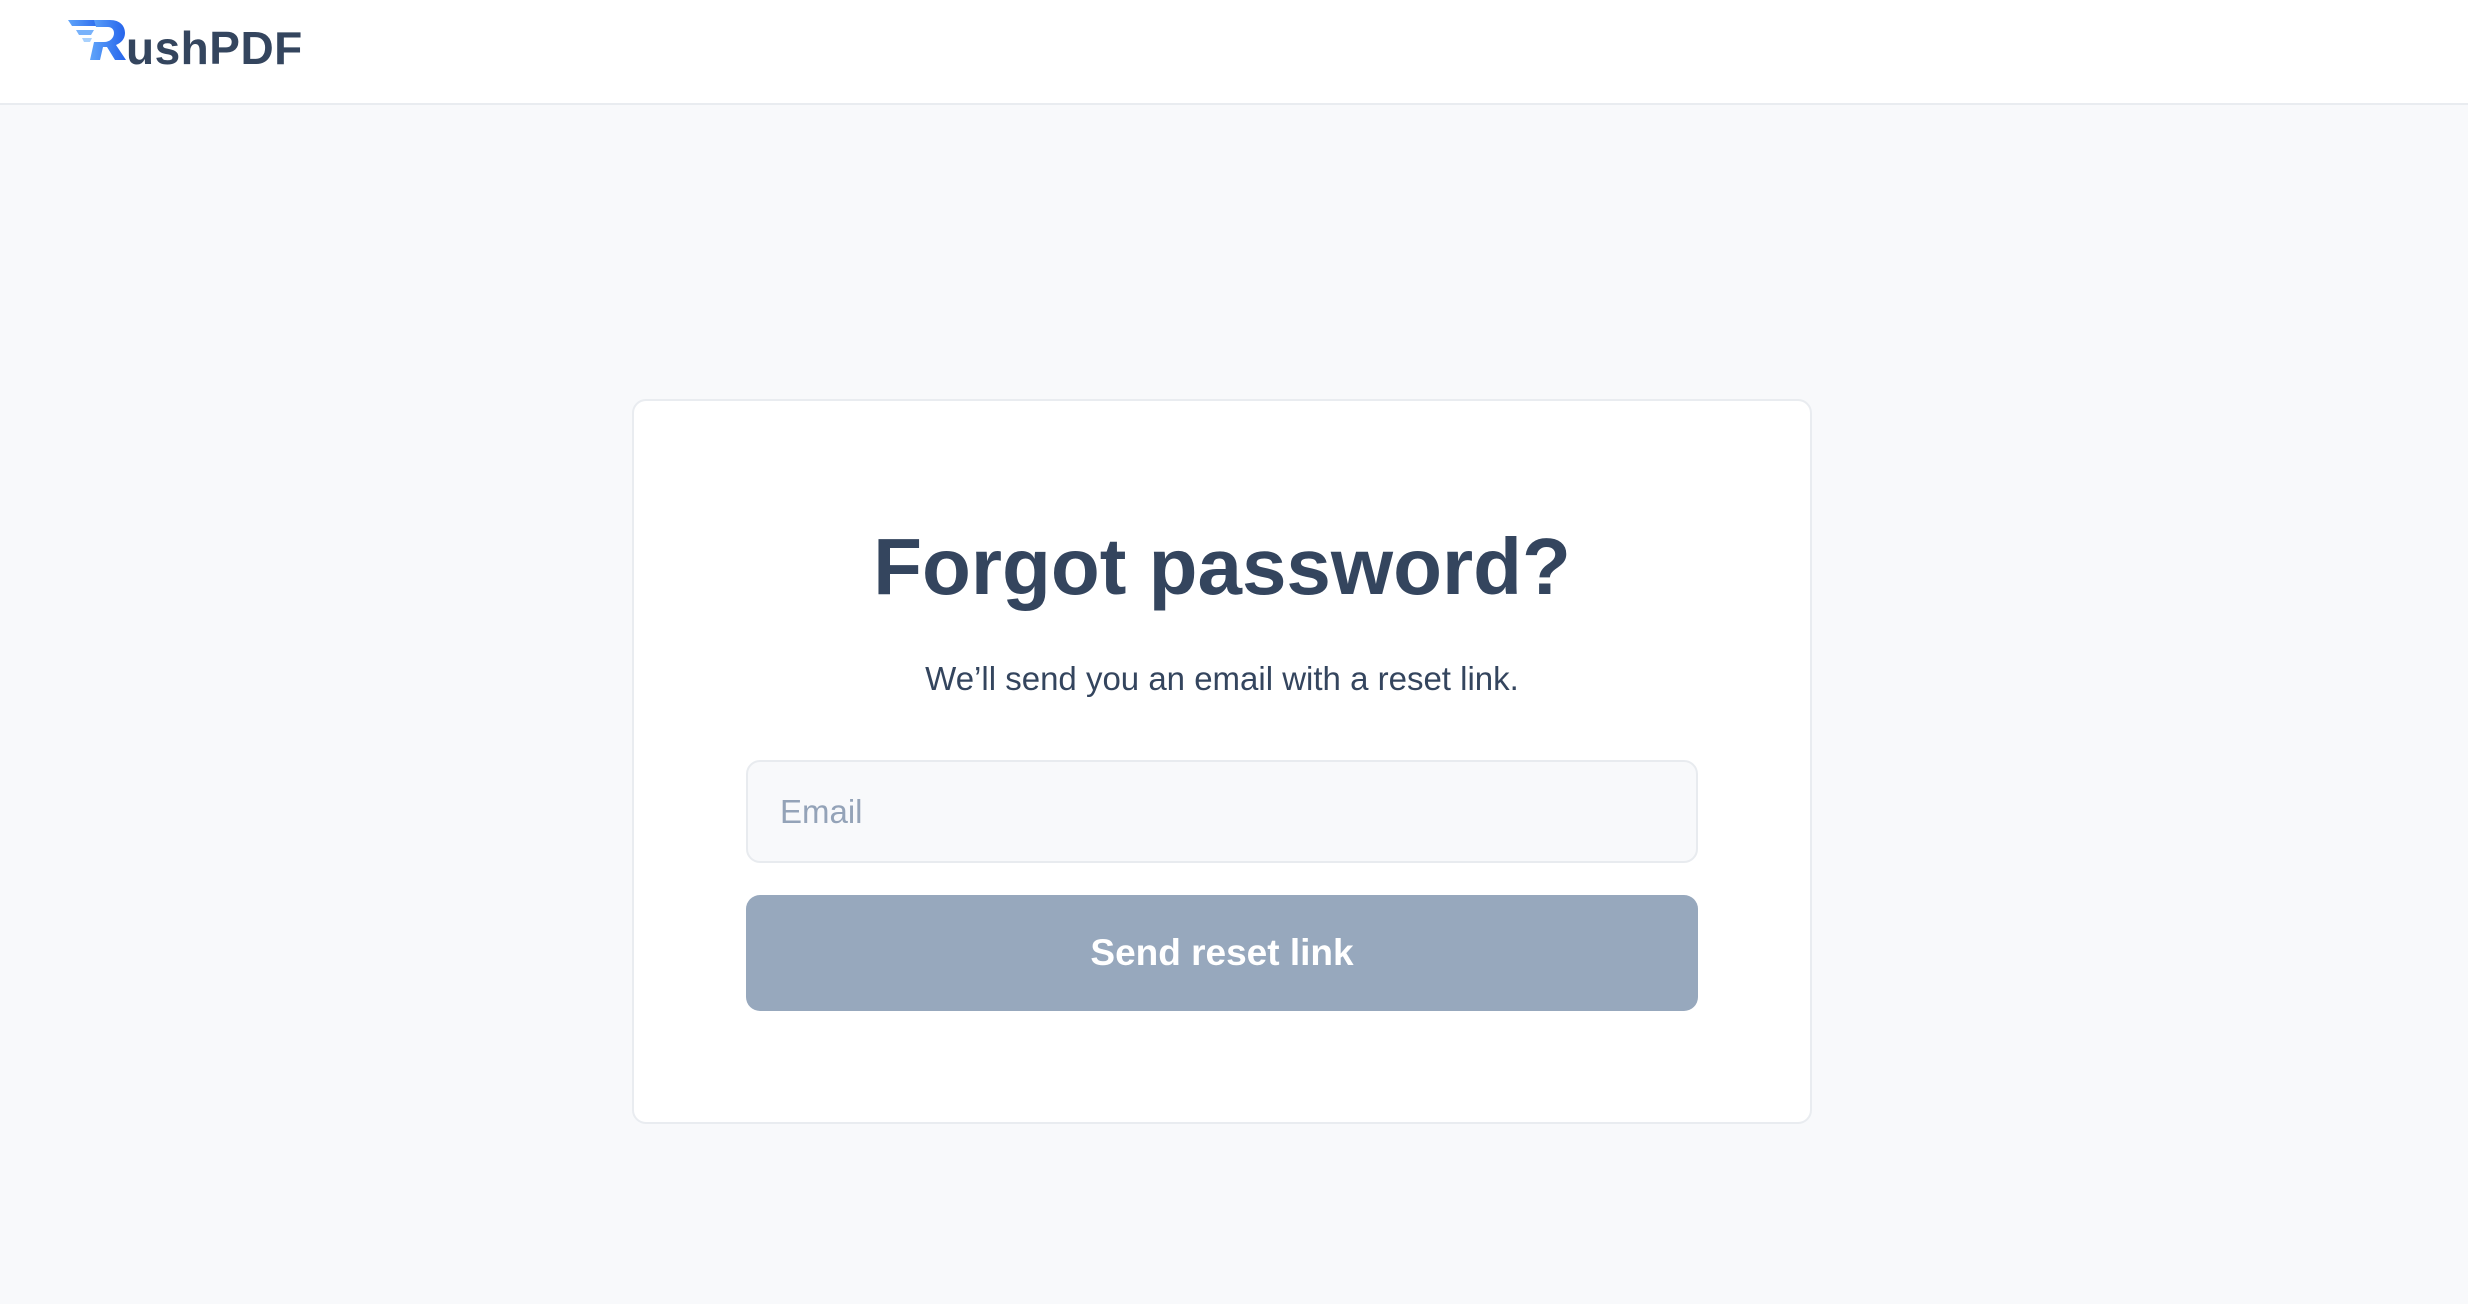 The height and width of the screenshot is (1304, 2468). I want to click on send-reset-link-button: Send reset link, so click(1222, 953).